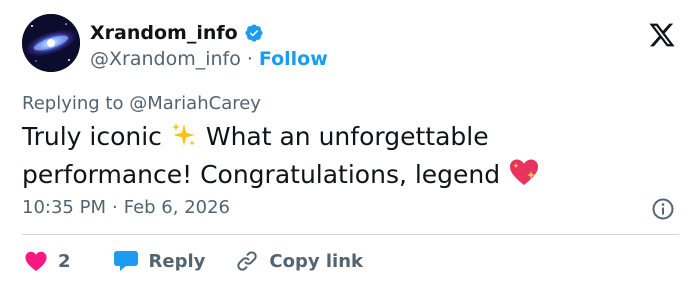 The height and width of the screenshot is (287, 700). What do you see at coordinates (36, 261) in the screenshot?
I see `heart-icon` at bounding box center [36, 261].